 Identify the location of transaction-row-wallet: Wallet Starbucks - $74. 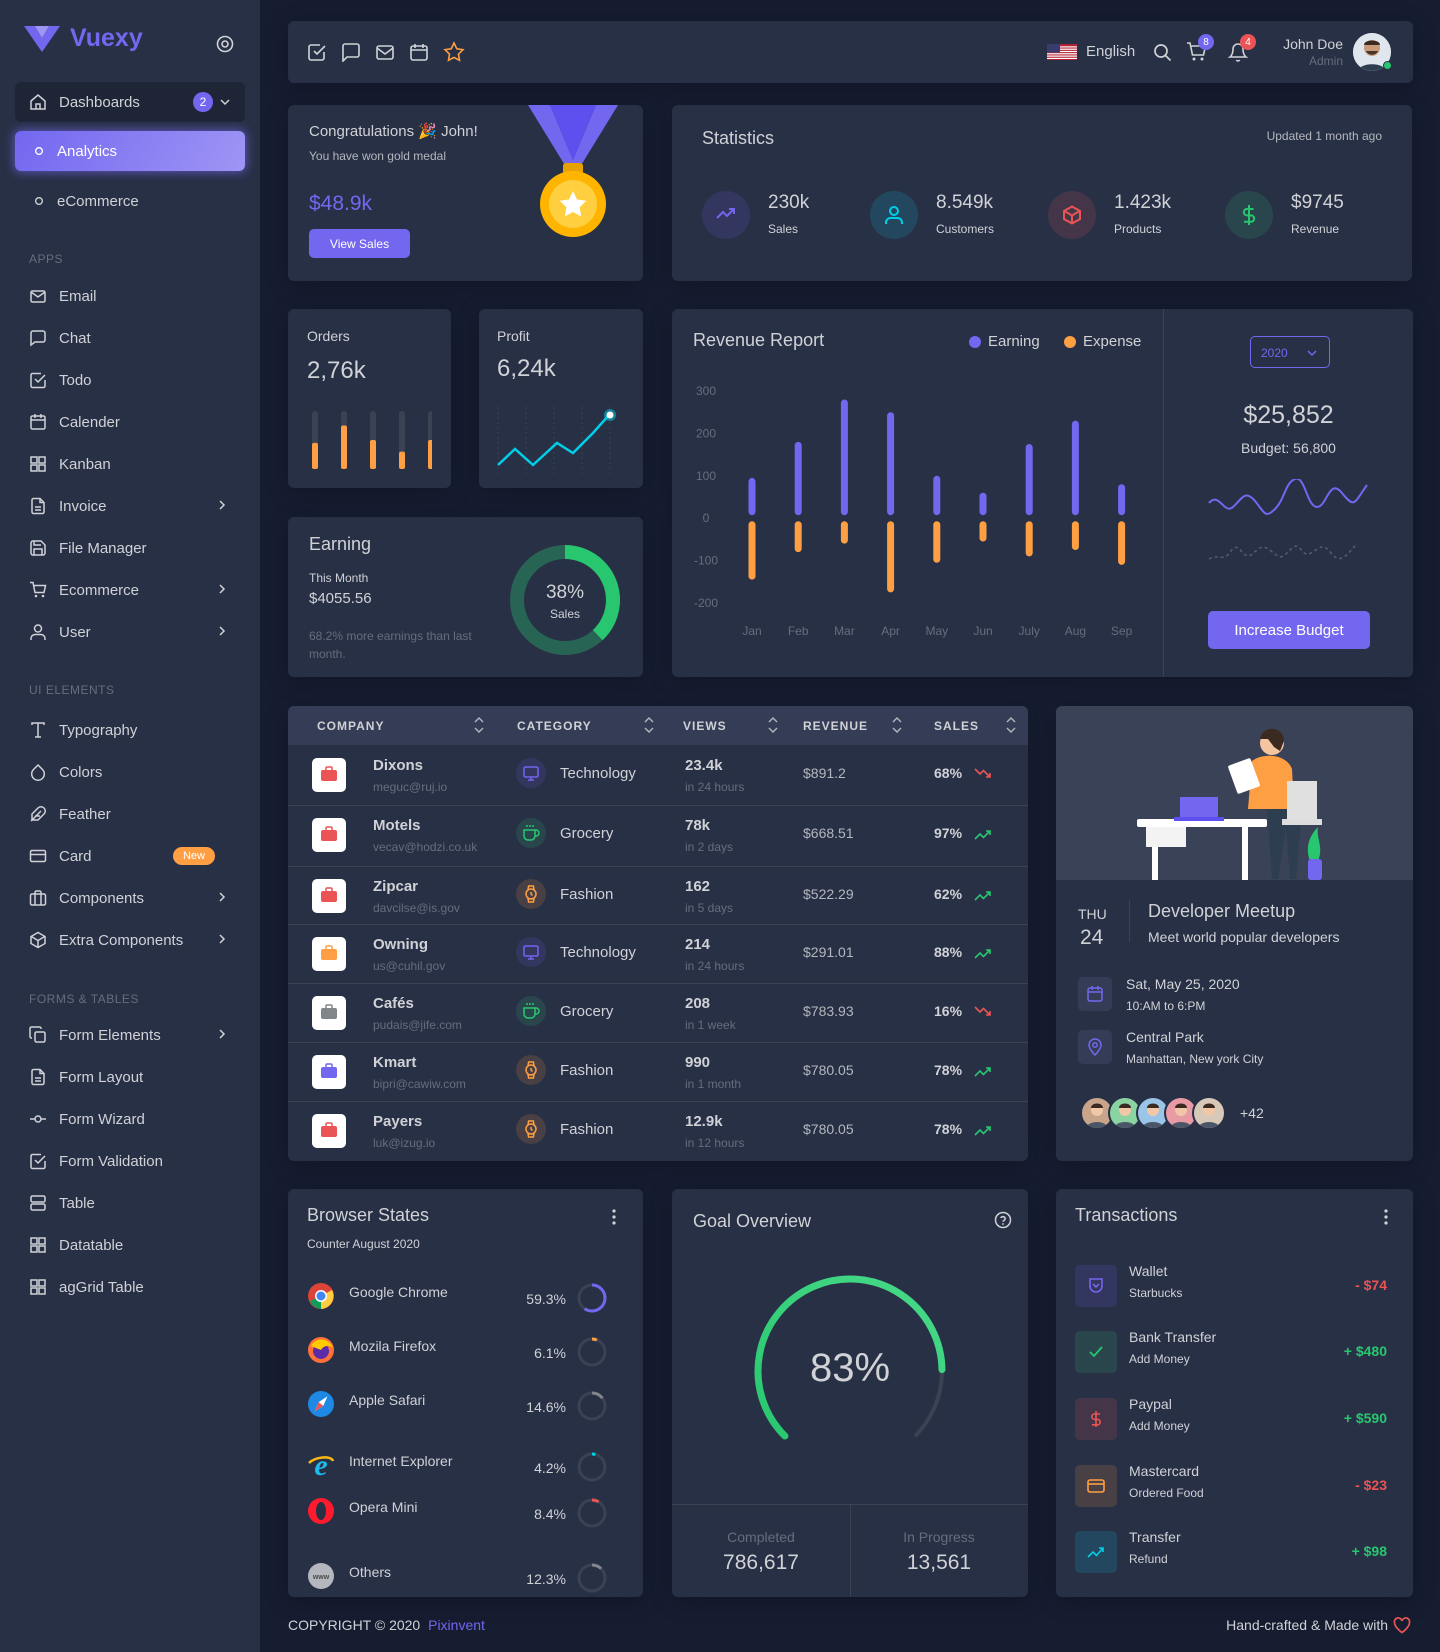
(1234, 1285).